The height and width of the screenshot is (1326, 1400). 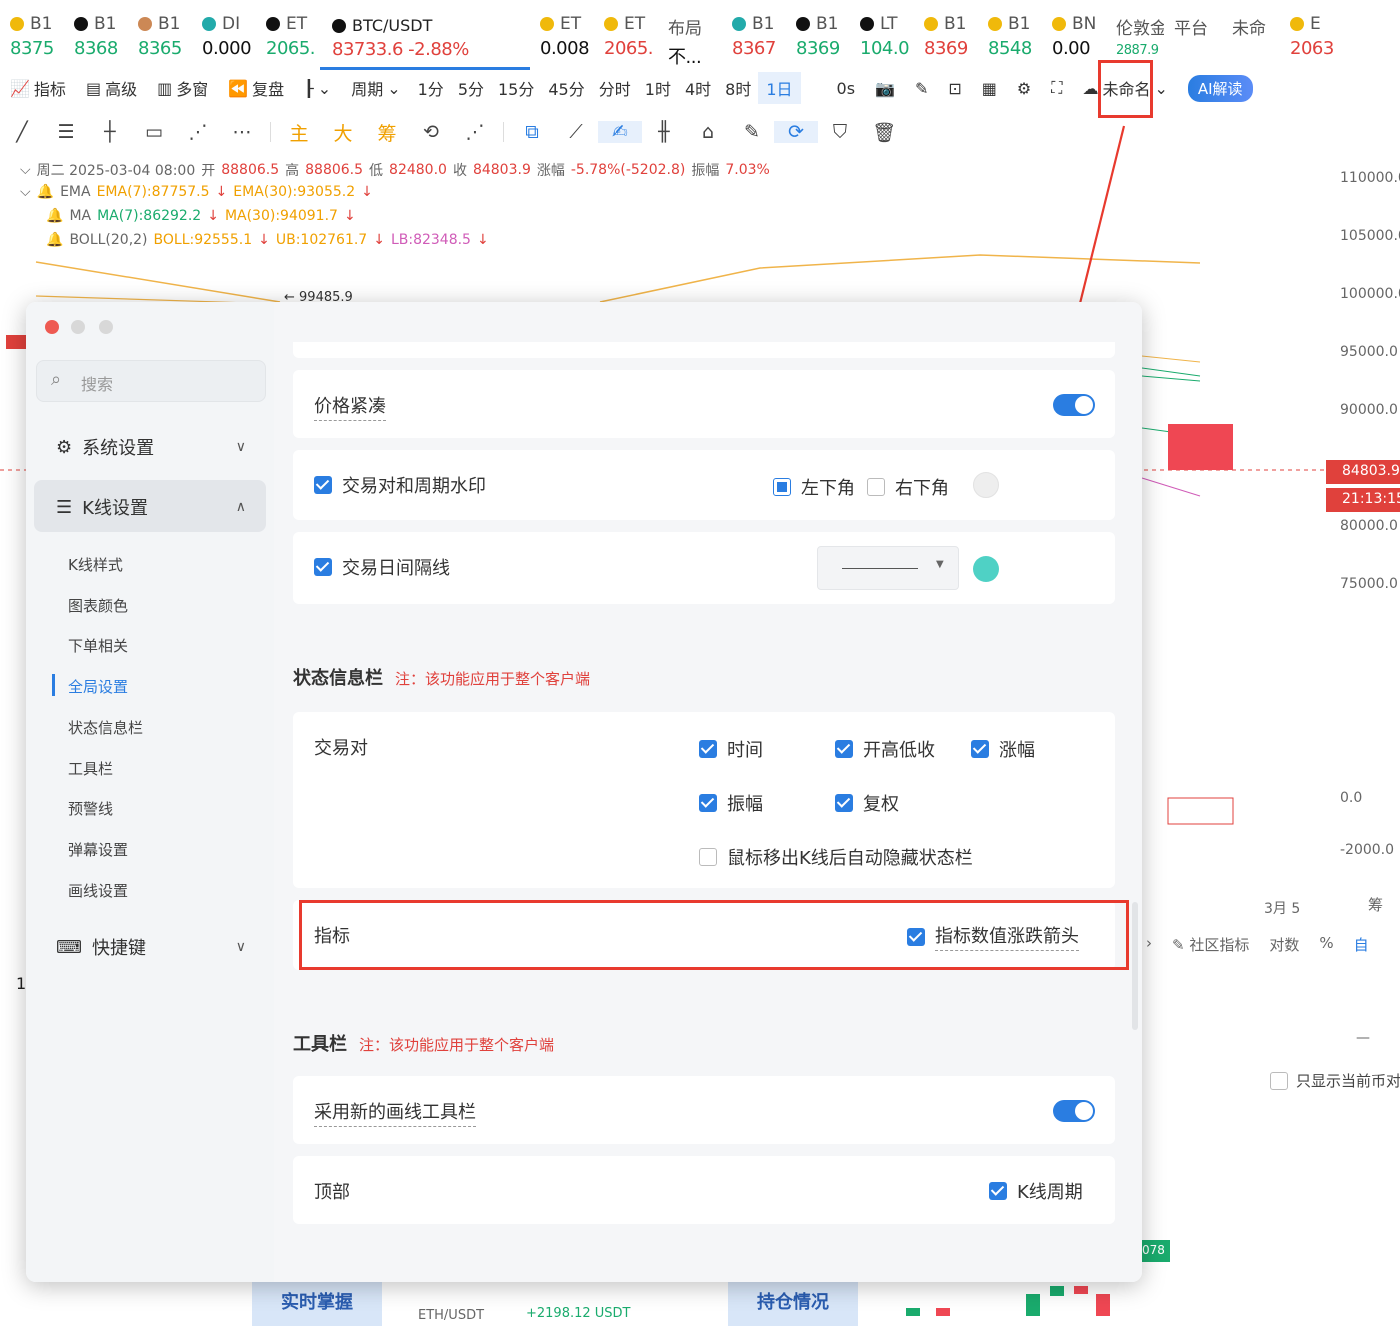 I want to click on nav-shortcuts: ⌨ 快捷键 ∨, so click(x=151, y=947).